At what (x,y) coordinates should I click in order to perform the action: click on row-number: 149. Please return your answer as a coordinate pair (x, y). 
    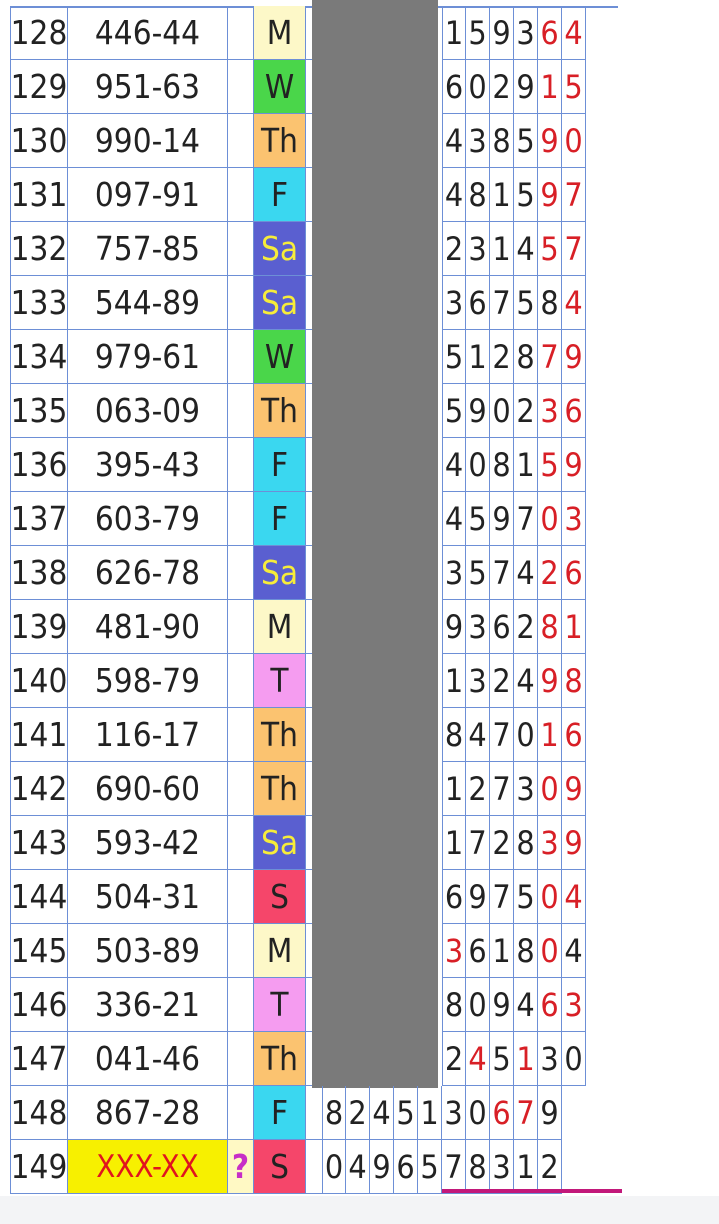
    Looking at the image, I should click on (39, 1167).